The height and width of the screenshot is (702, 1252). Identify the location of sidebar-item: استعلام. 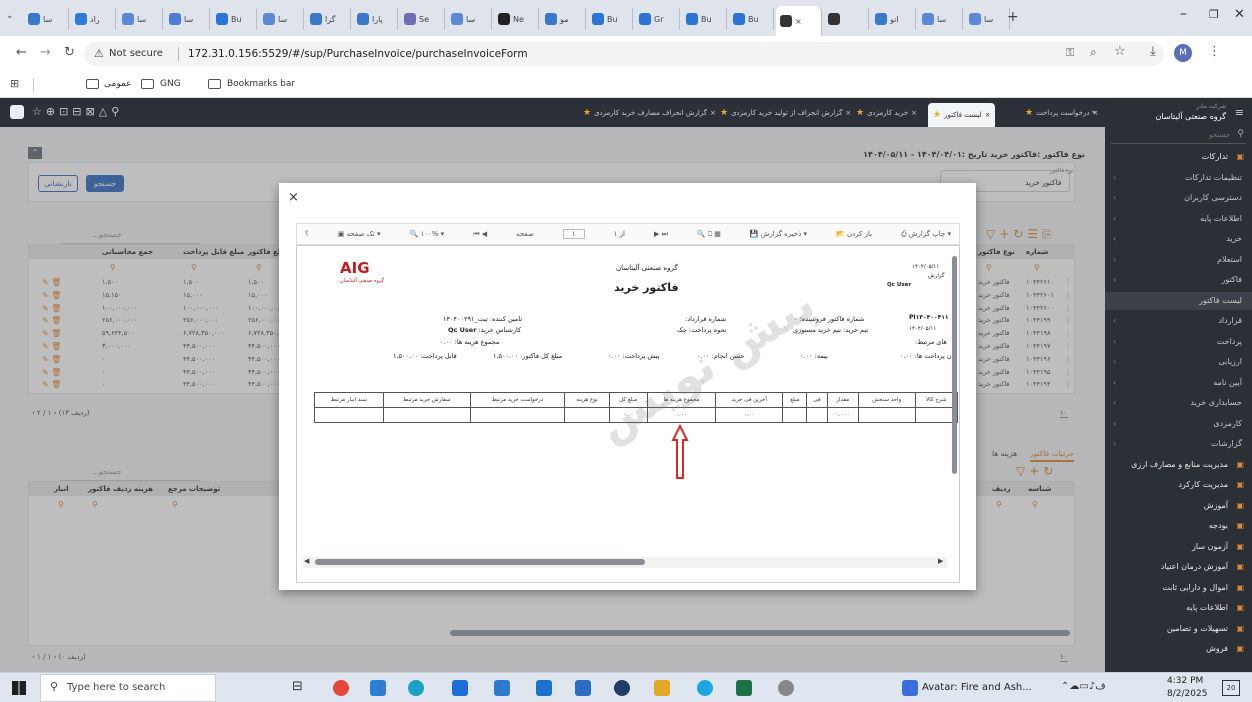
(1229, 259).